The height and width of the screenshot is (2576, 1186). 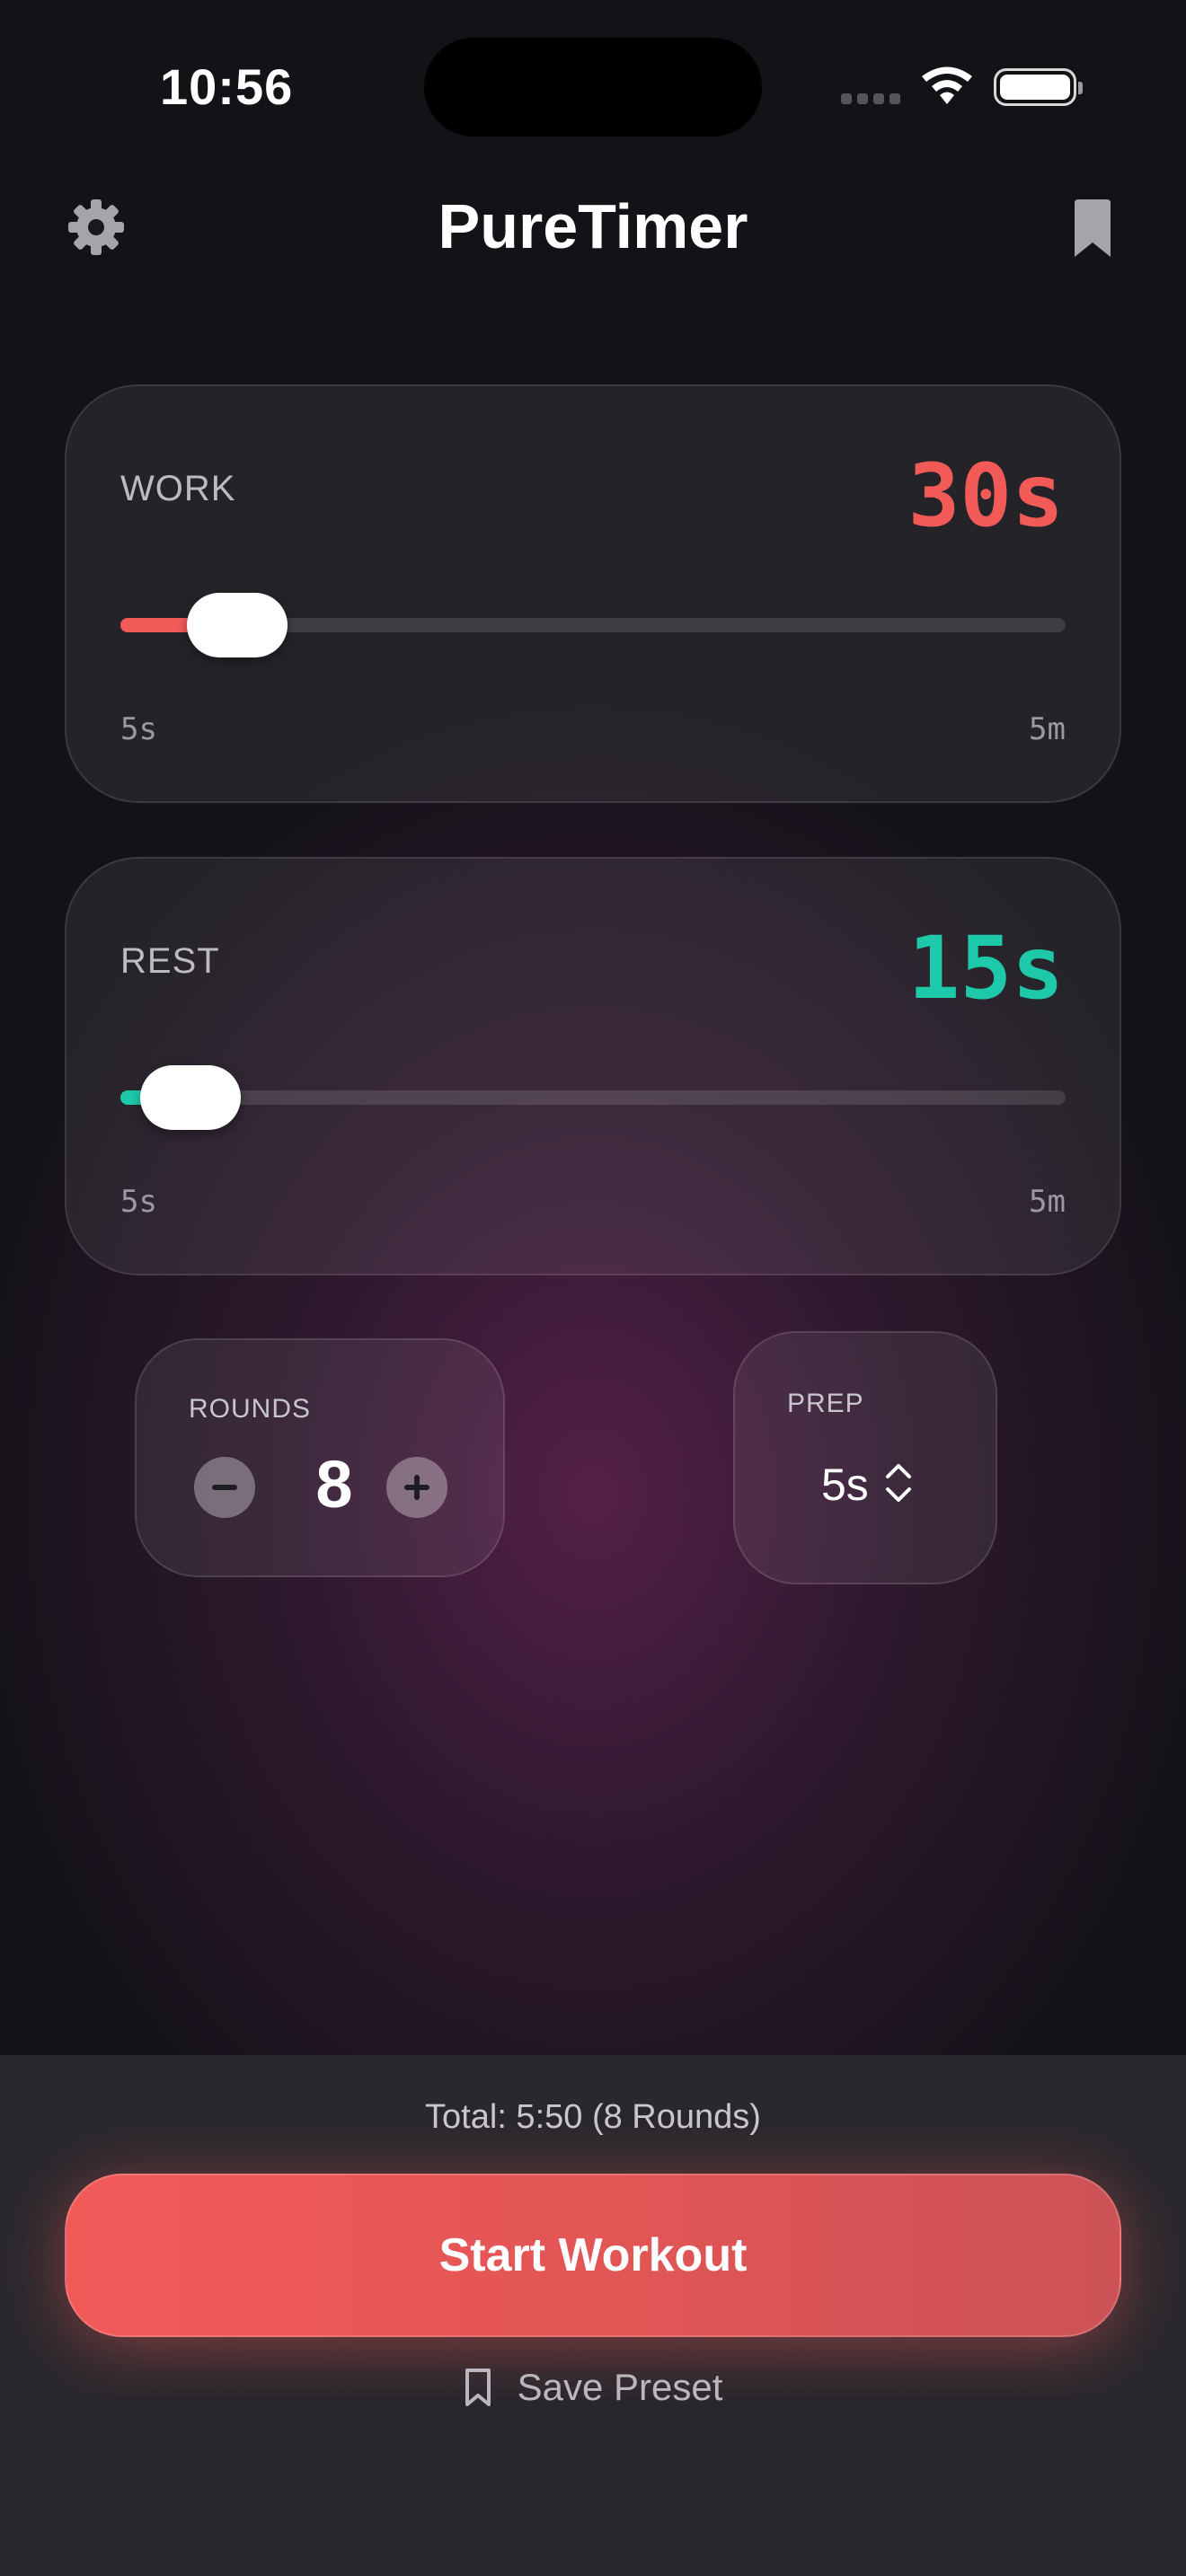 I want to click on rest-range-min: 5s, so click(x=138, y=1202).